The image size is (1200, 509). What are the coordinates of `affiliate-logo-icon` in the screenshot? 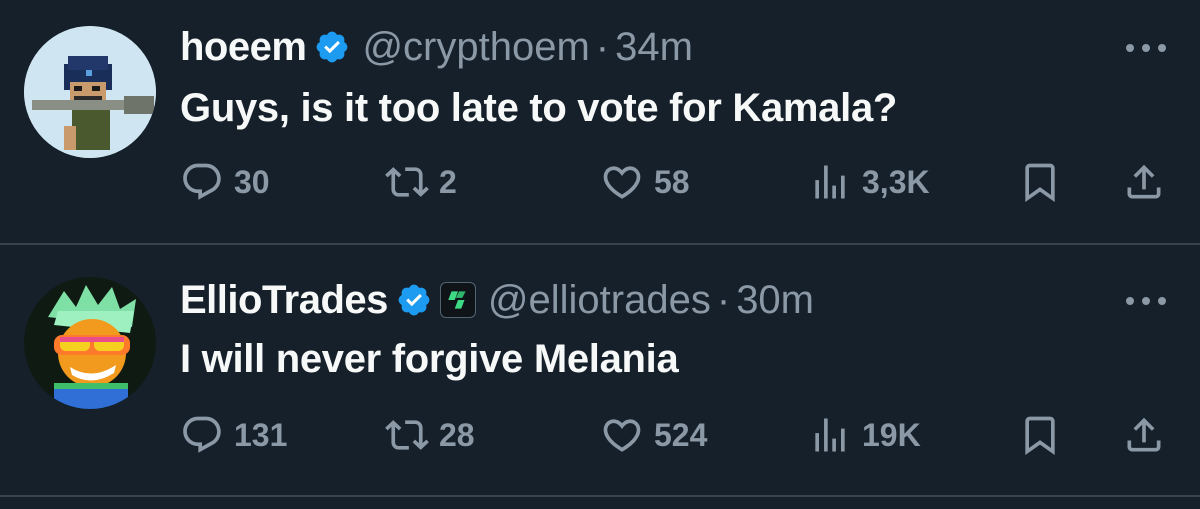 It's located at (457, 300).